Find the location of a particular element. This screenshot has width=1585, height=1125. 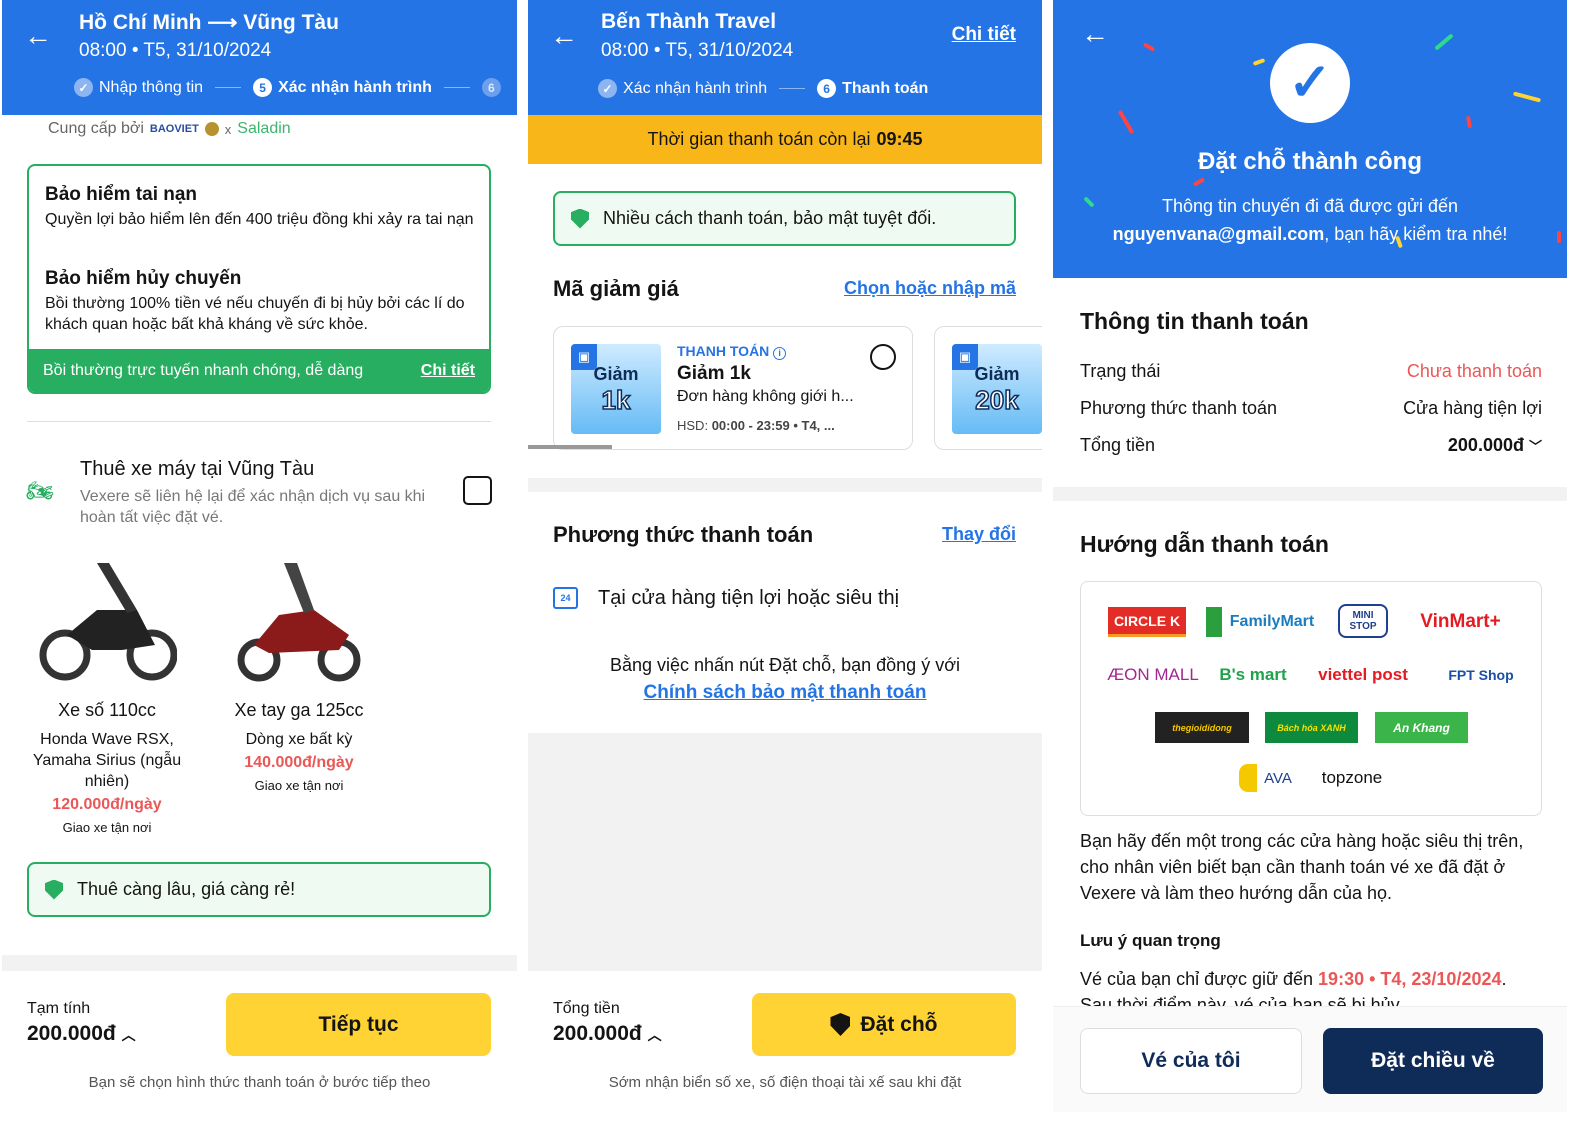

payment-timer: Thời gian thanh toán còn lại 09:45 is located at coordinates (785, 139).